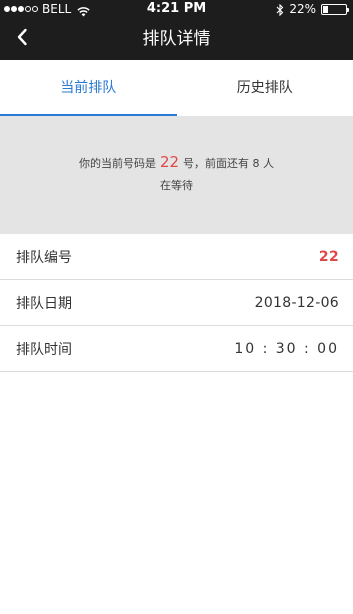 This screenshot has width=353, height=614. What do you see at coordinates (176, 349) in the screenshot?
I see `detail-row-time: 排队时间 10 : 30 : 00` at bounding box center [176, 349].